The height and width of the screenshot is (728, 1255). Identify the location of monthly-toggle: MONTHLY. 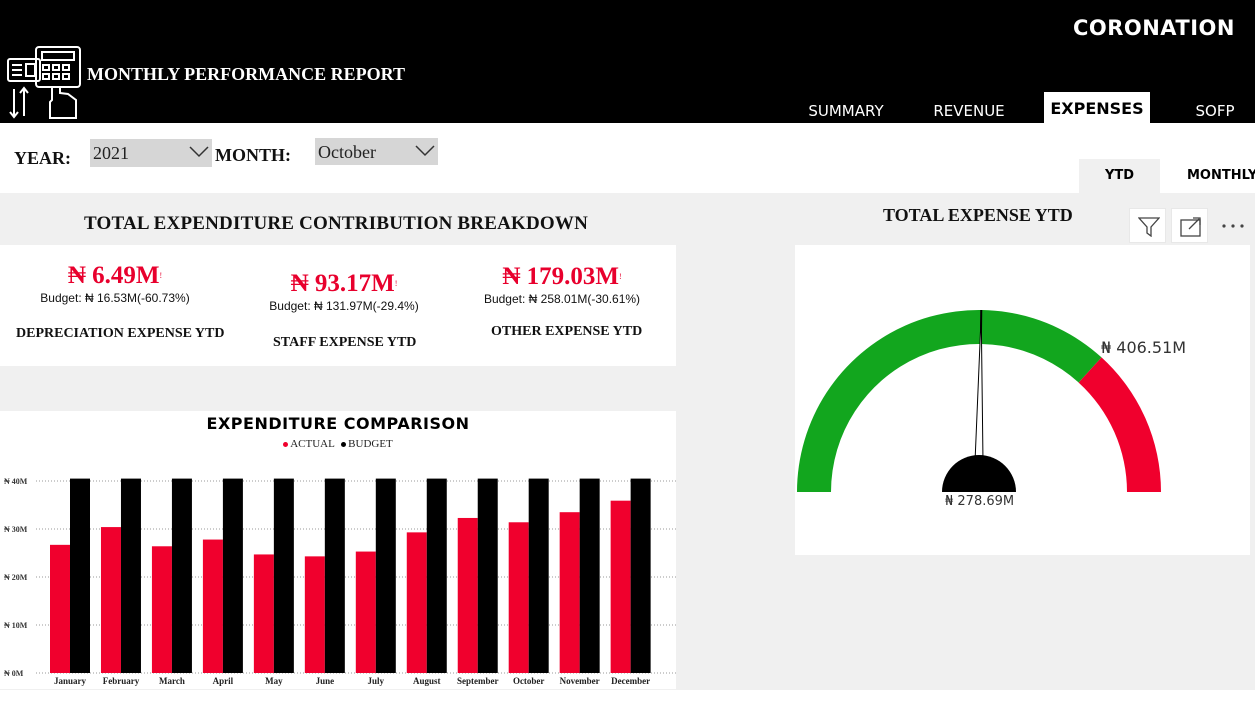
(1207, 176).